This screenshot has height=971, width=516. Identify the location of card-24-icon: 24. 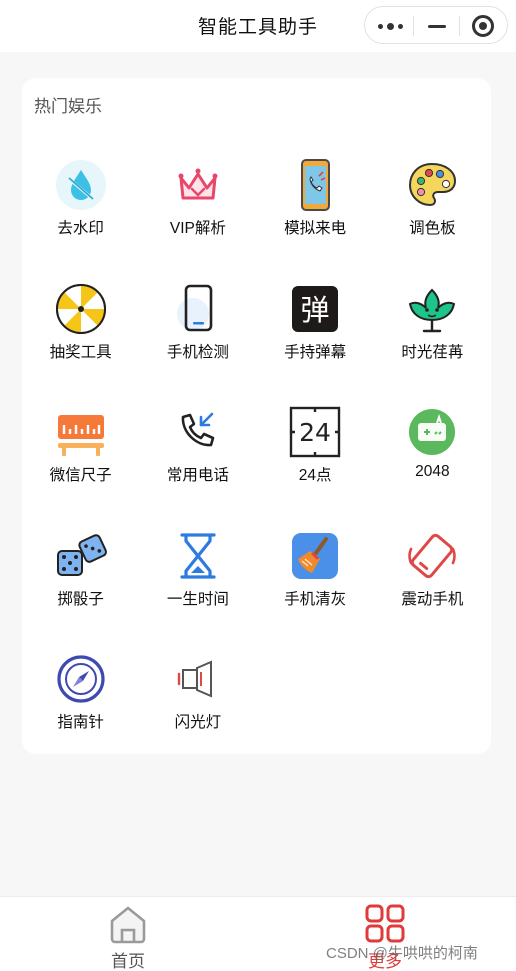
(315, 432).